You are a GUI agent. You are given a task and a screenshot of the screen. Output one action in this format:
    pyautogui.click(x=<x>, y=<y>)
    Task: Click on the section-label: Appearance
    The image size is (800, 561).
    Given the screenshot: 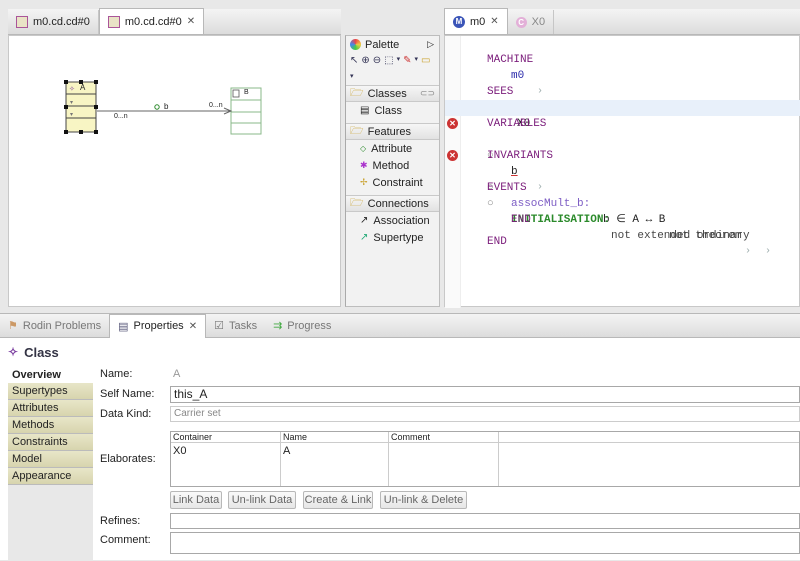 What is the action you would take?
    pyautogui.click(x=42, y=476)
    